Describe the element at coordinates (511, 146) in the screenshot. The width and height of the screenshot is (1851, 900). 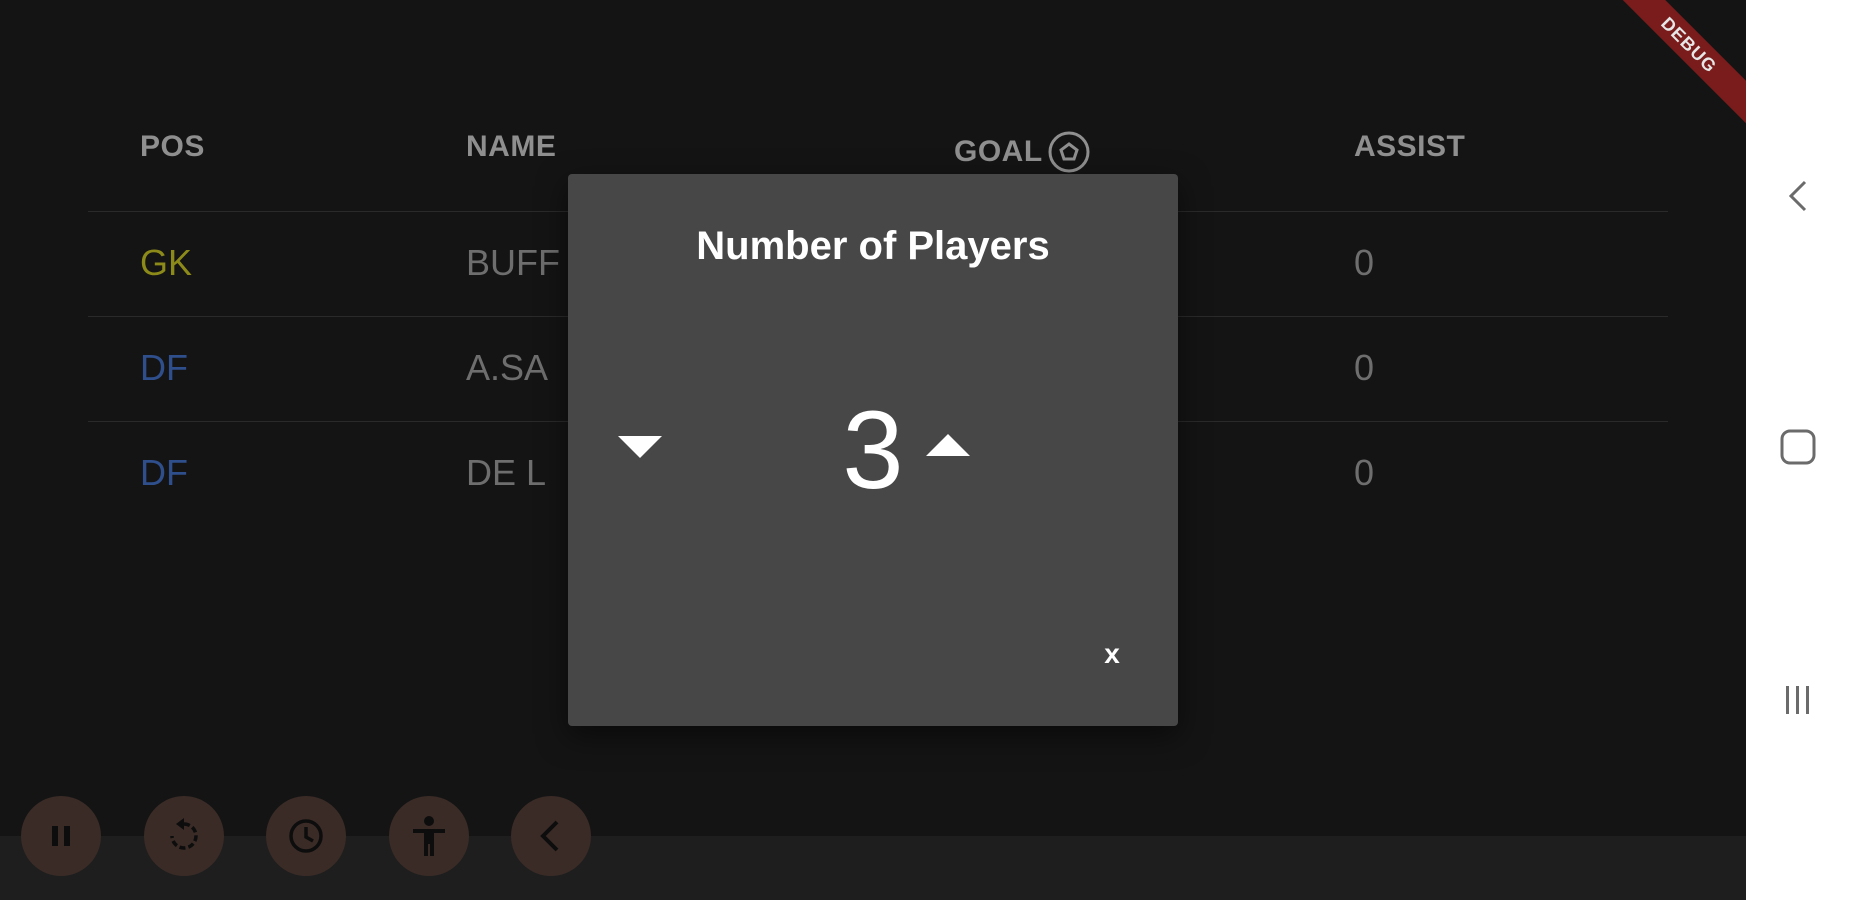
I see `header-name: NAME` at that location.